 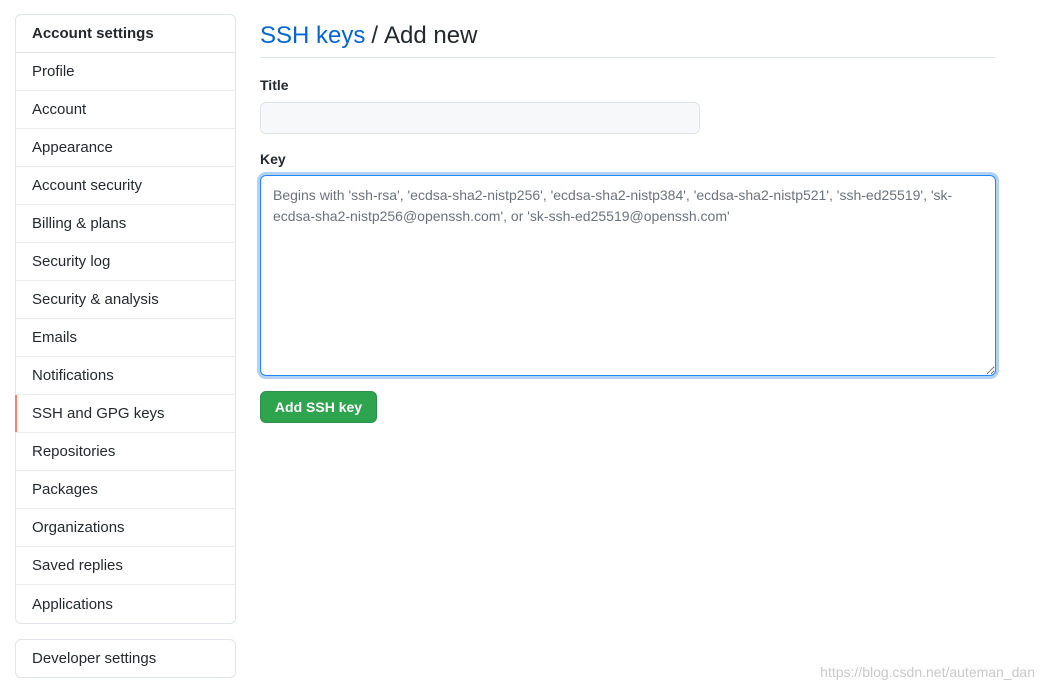 I want to click on sidebar-item-profile: Profile, so click(x=125, y=72).